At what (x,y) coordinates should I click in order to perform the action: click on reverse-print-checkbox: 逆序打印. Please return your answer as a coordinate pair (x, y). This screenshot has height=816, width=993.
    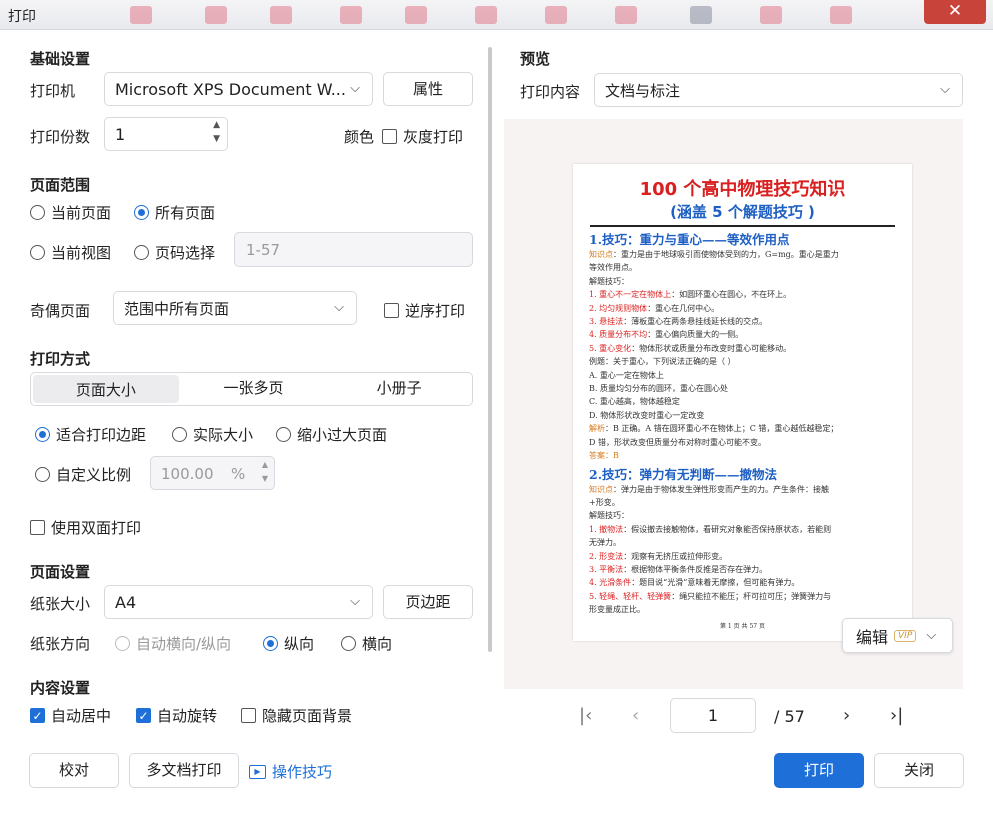
    Looking at the image, I should click on (424, 310).